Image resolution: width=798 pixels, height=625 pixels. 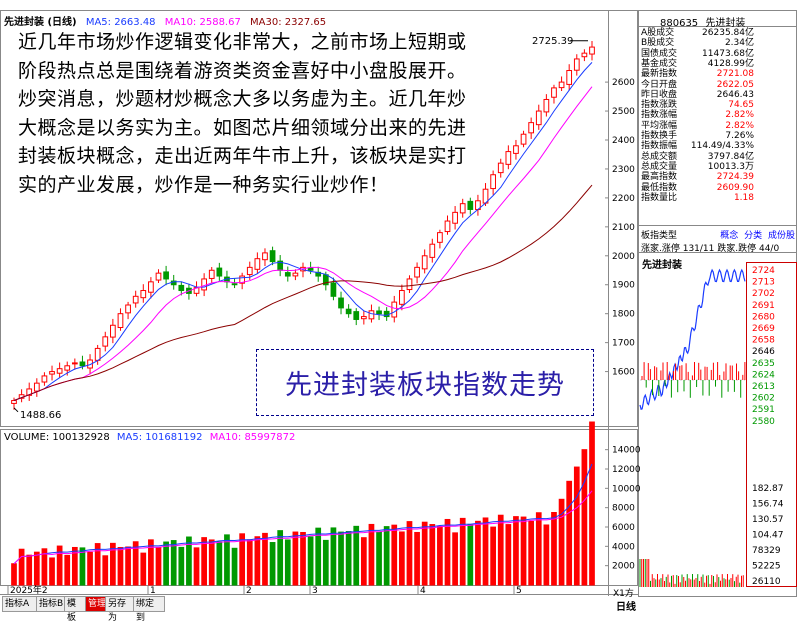 What do you see at coordinates (552, 41) in the screenshot?
I see `high-annotation: 2725.39` at bounding box center [552, 41].